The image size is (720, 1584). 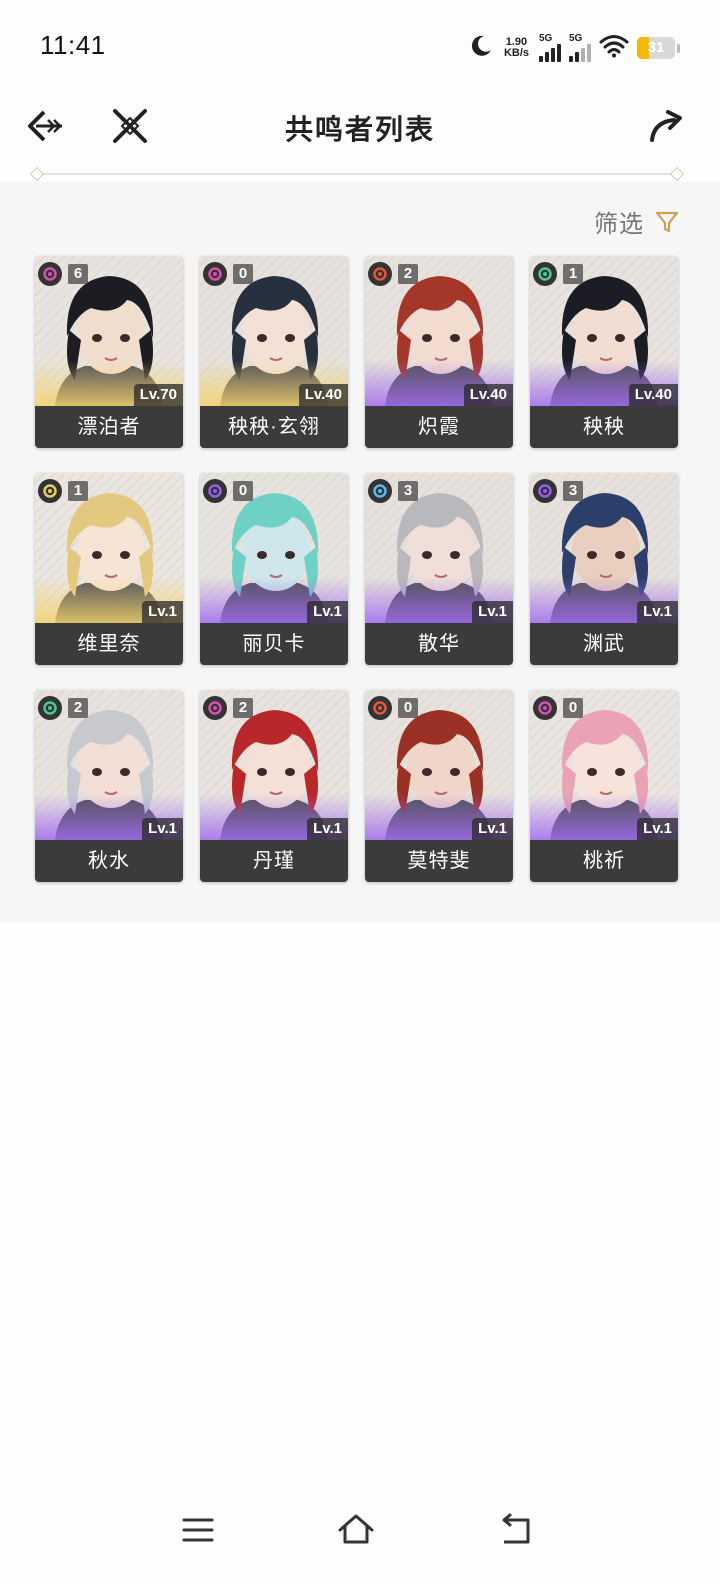 I want to click on status-time: 11:41, so click(x=73, y=45).